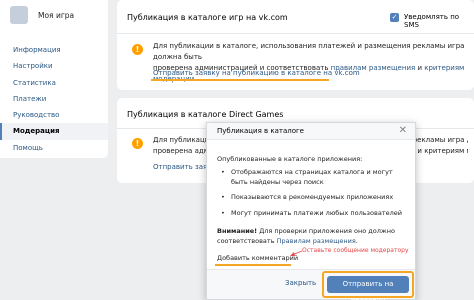  Describe the element at coordinates (207, 17) in the screenshot. I see `vk-card-title: Публикация в каталоге игр на vk.com` at that location.